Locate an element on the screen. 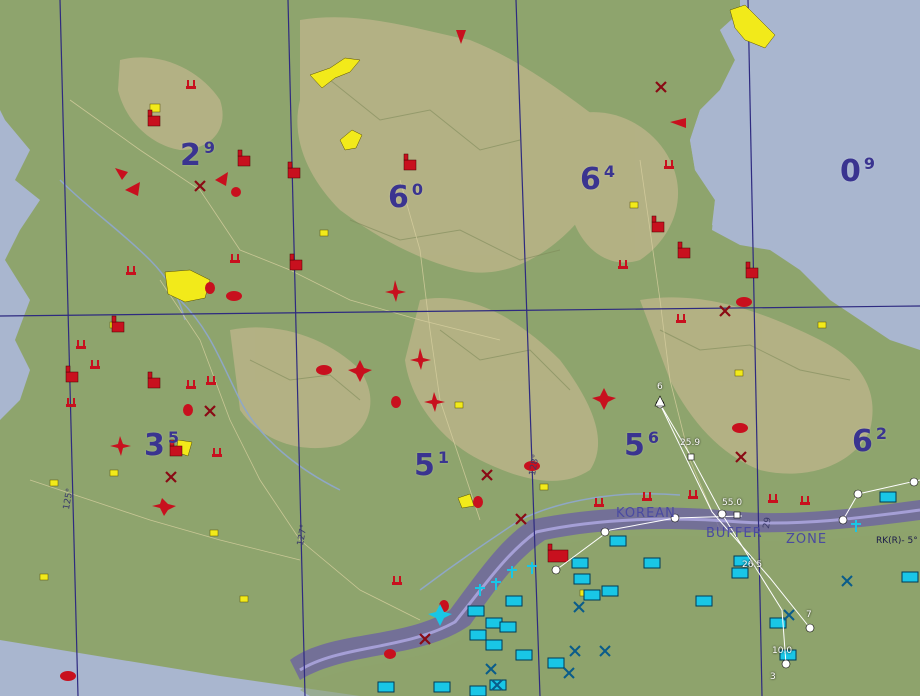 The height and width of the screenshot is (696, 920). buffer-zone-label-korean: KOREAN is located at coordinates (646, 513).